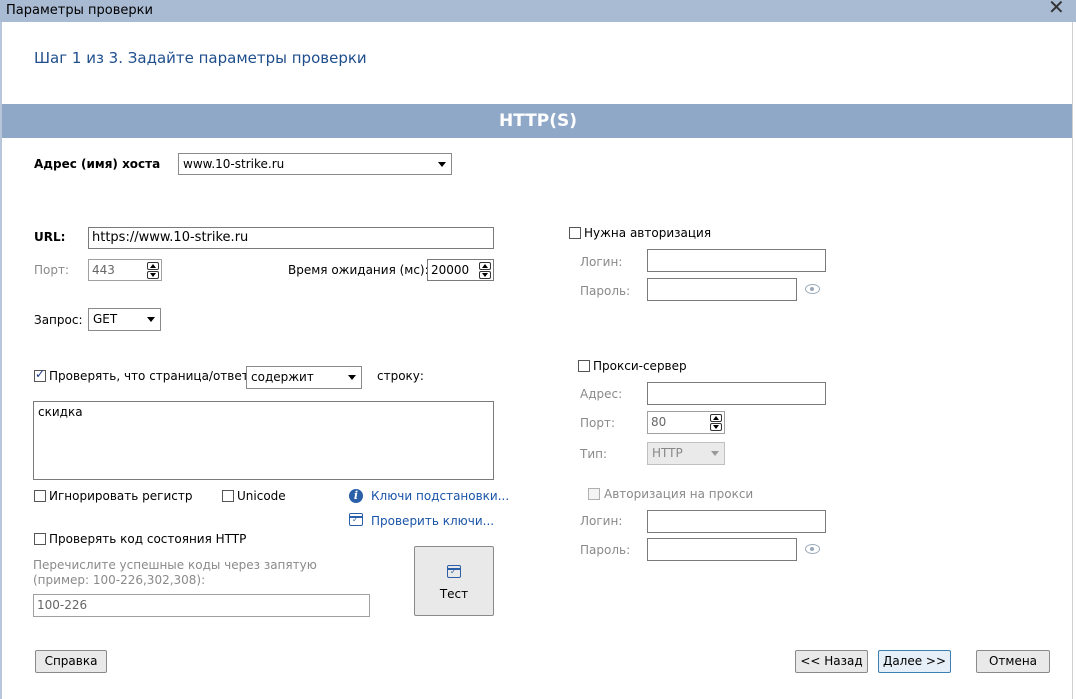  What do you see at coordinates (121, 496) in the screenshot?
I see `ignore-case-label: Игнорировать регистр` at bounding box center [121, 496].